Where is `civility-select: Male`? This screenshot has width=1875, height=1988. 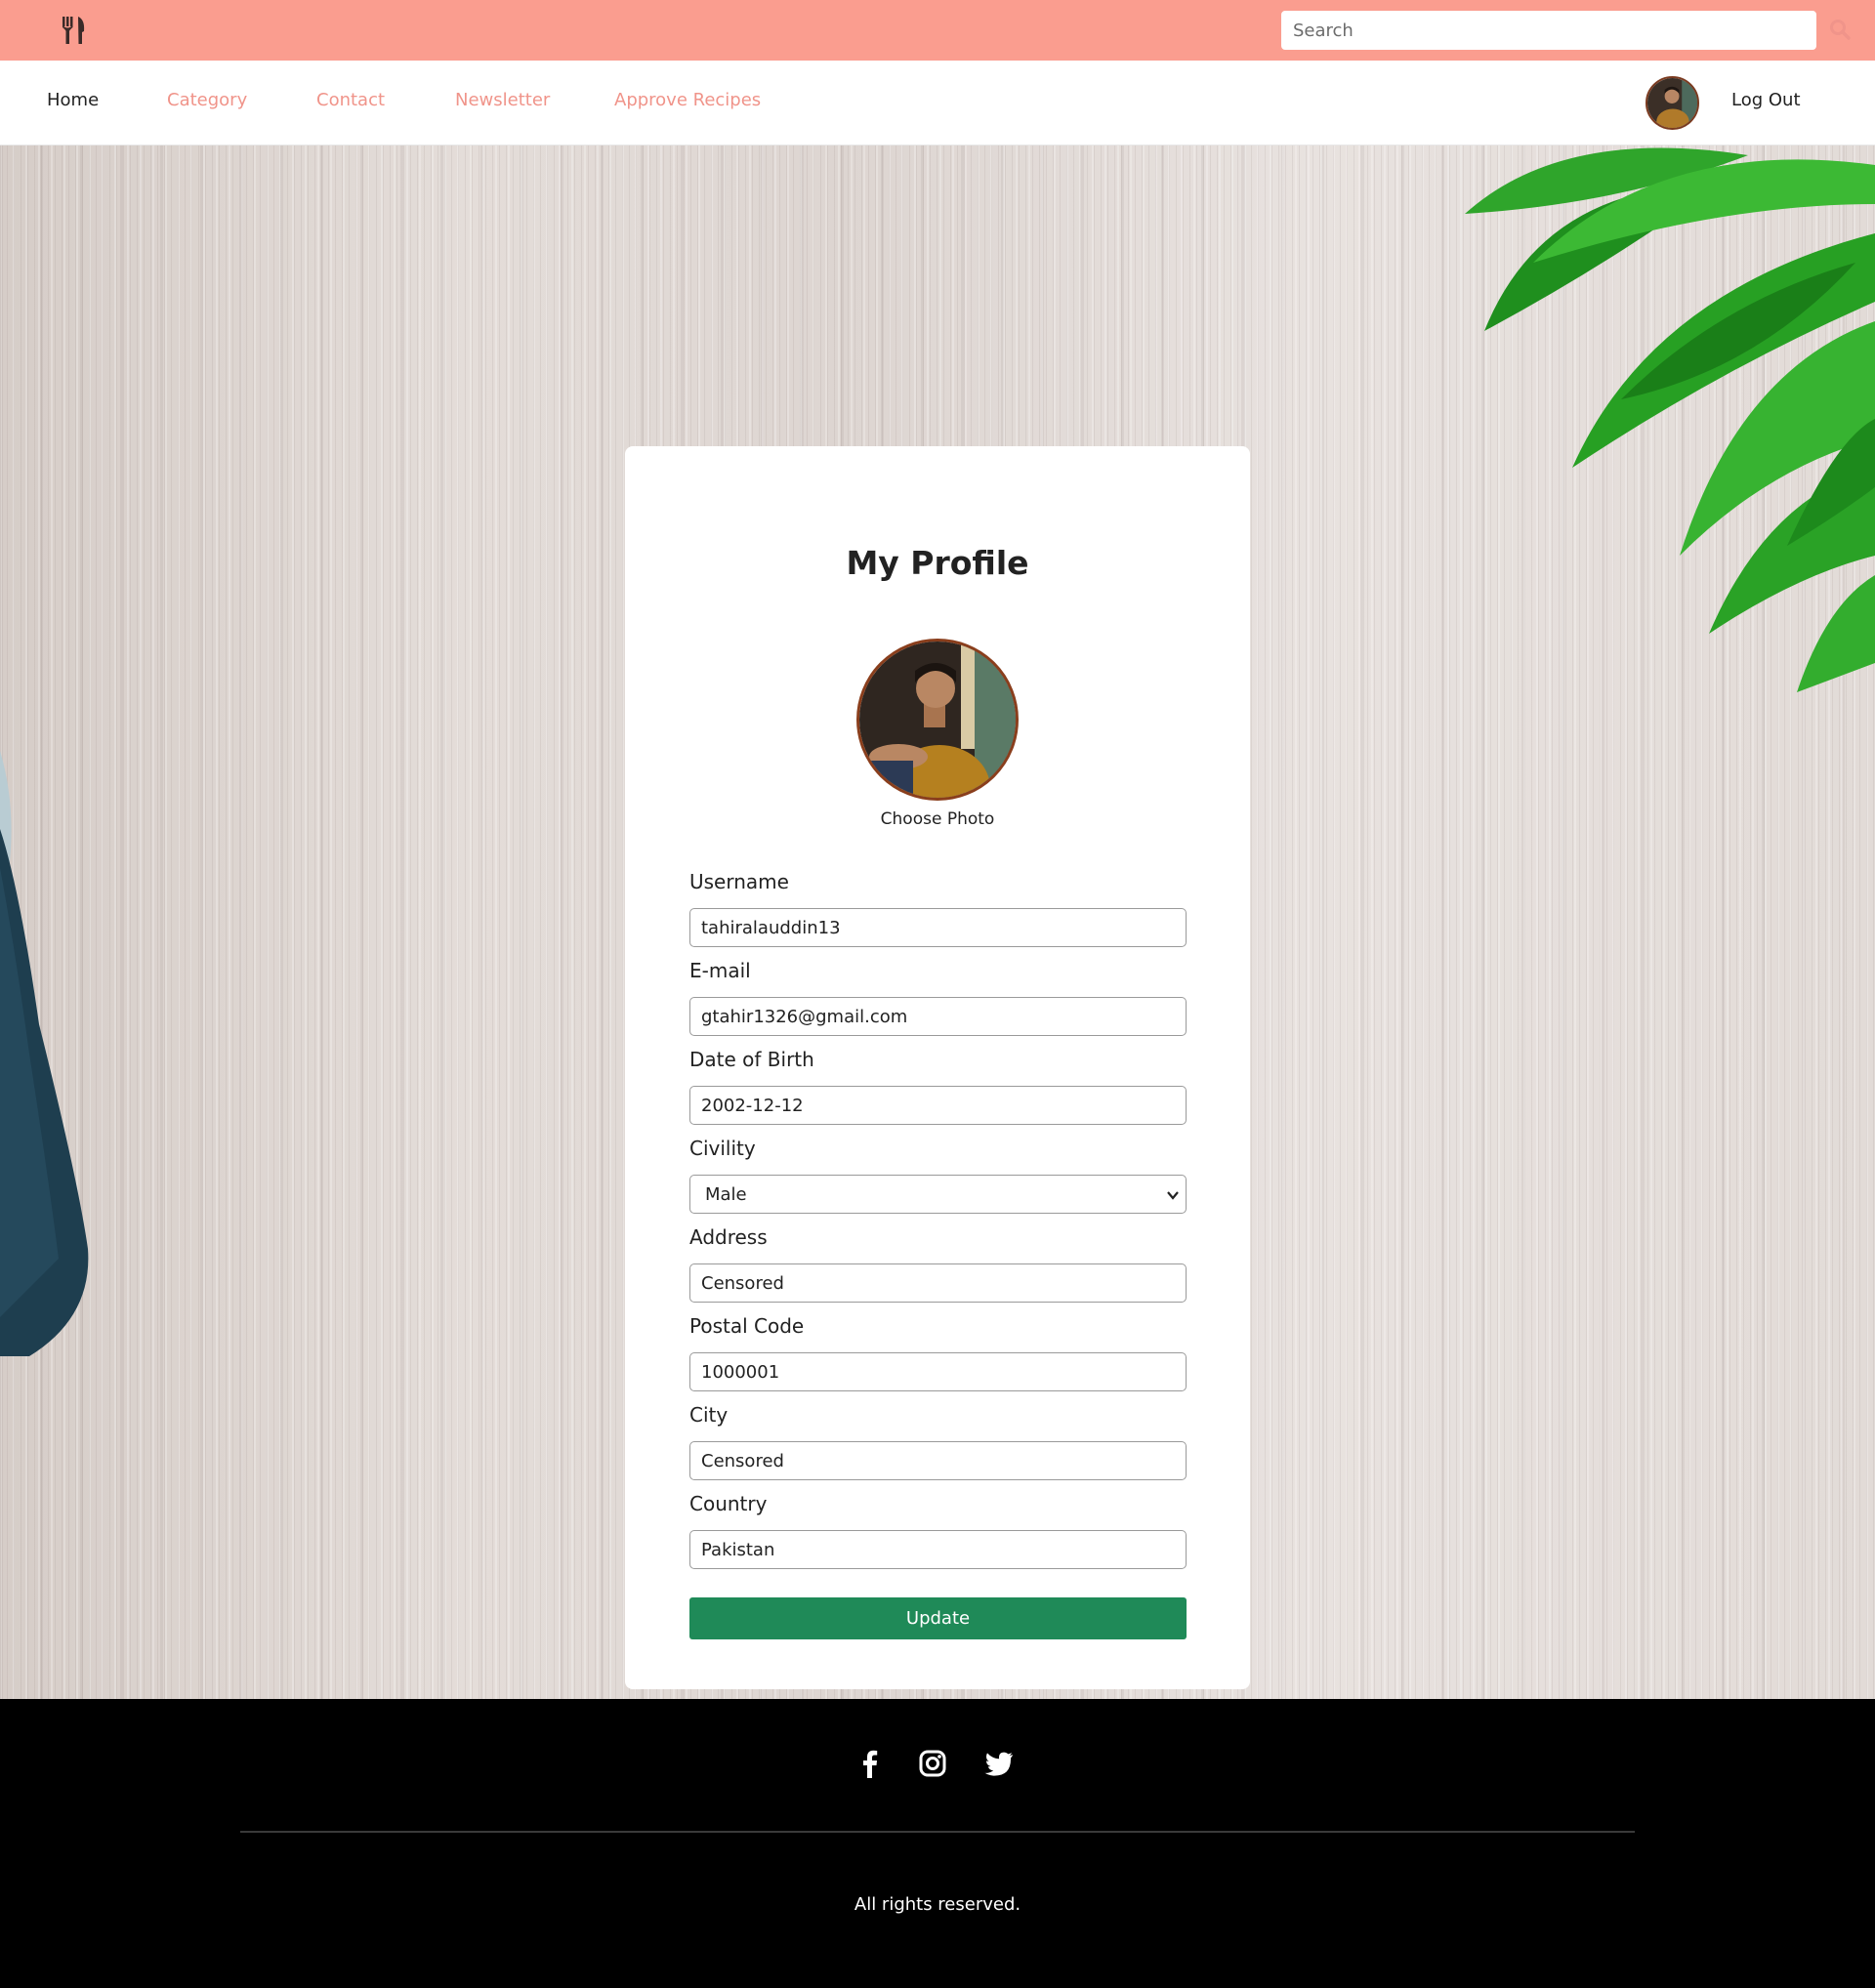
civility-select: Male is located at coordinates (938, 1194).